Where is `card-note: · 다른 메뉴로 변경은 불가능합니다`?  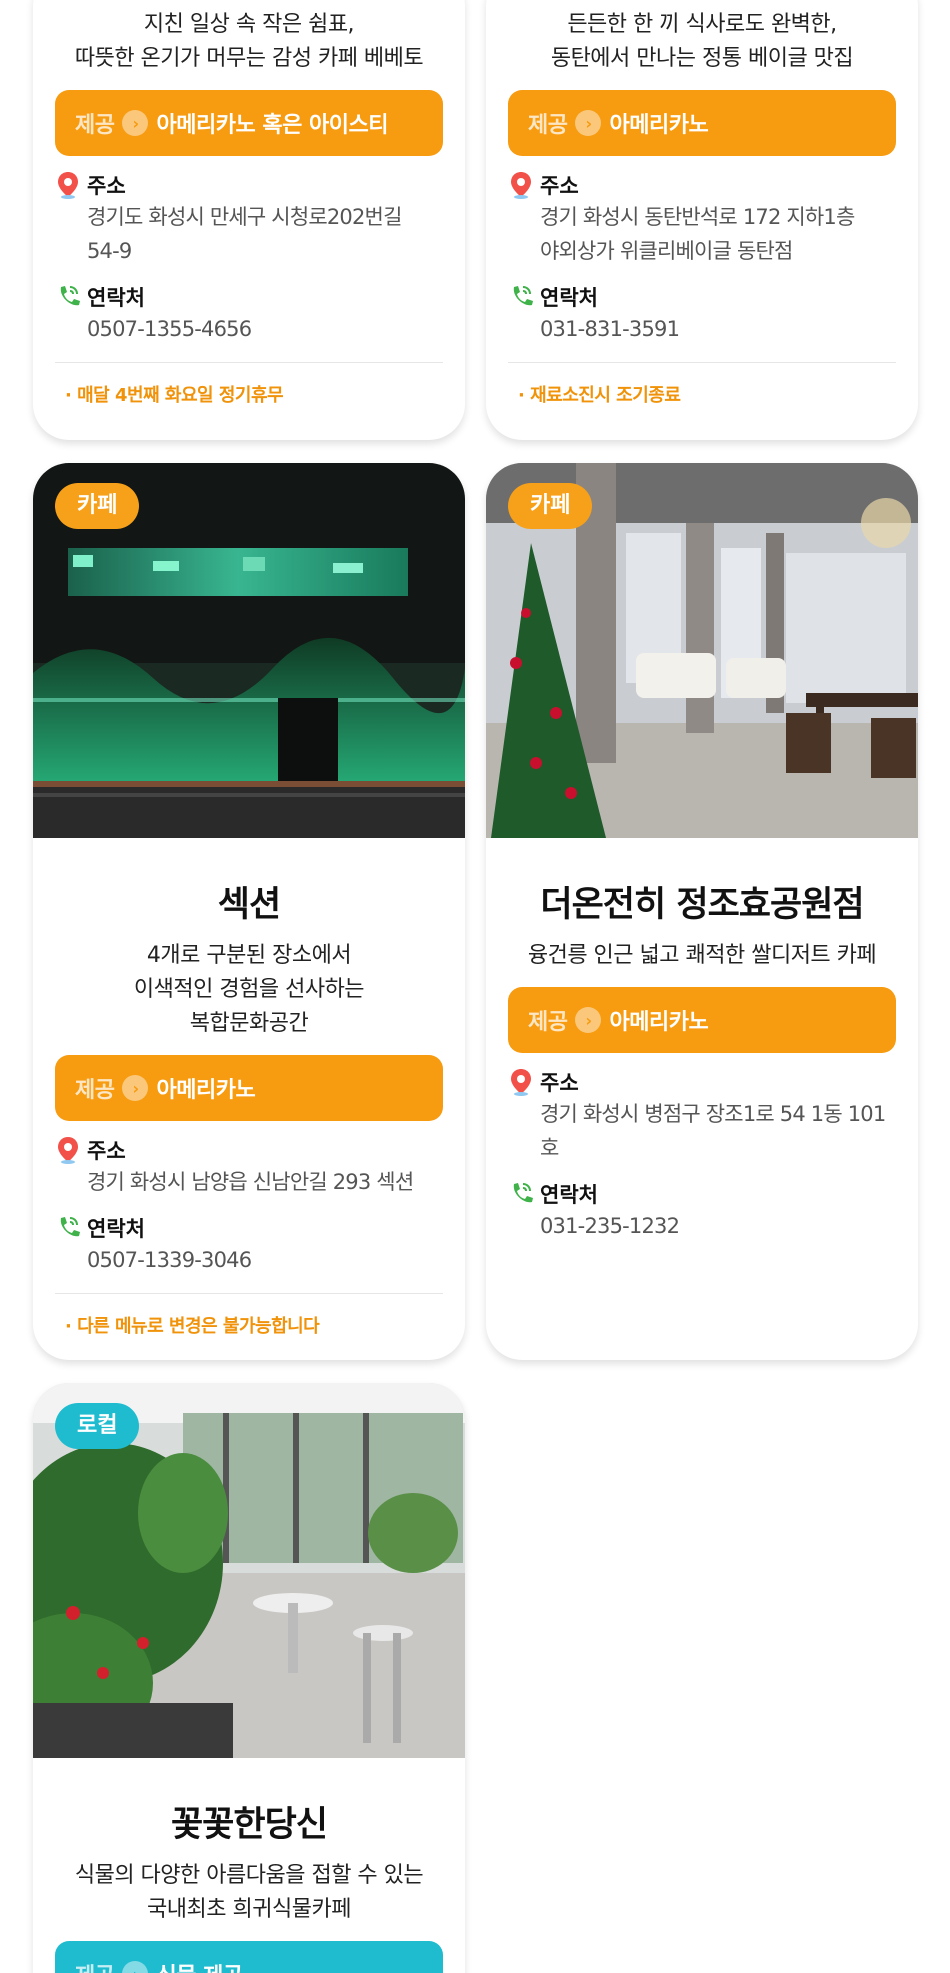
card-note: · 다른 메뉴로 변경은 불가능합니다 is located at coordinates (192, 1326).